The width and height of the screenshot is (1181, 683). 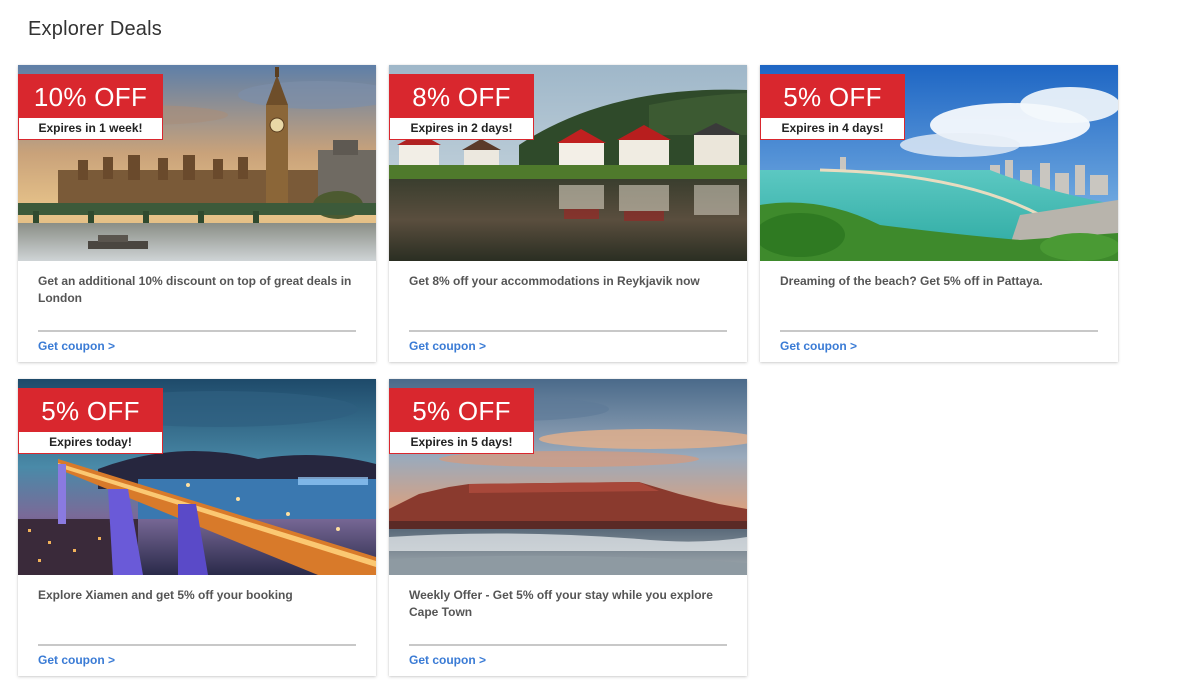 I want to click on page-title: Explorer Deals, so click(x=95, y=29).